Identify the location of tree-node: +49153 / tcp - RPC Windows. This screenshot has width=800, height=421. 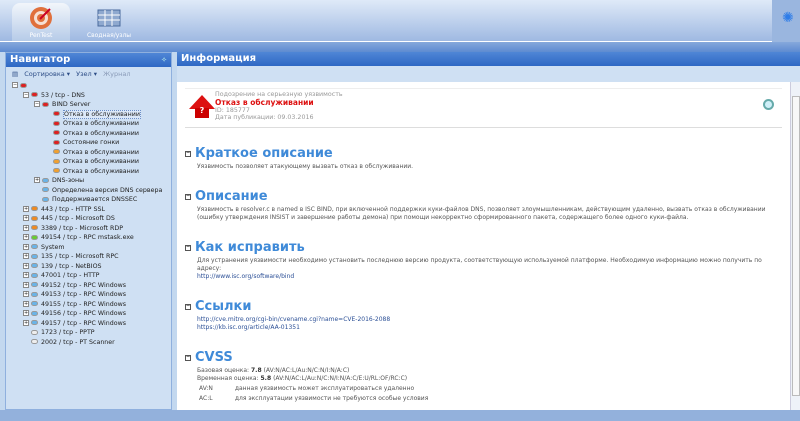
(91, 295).